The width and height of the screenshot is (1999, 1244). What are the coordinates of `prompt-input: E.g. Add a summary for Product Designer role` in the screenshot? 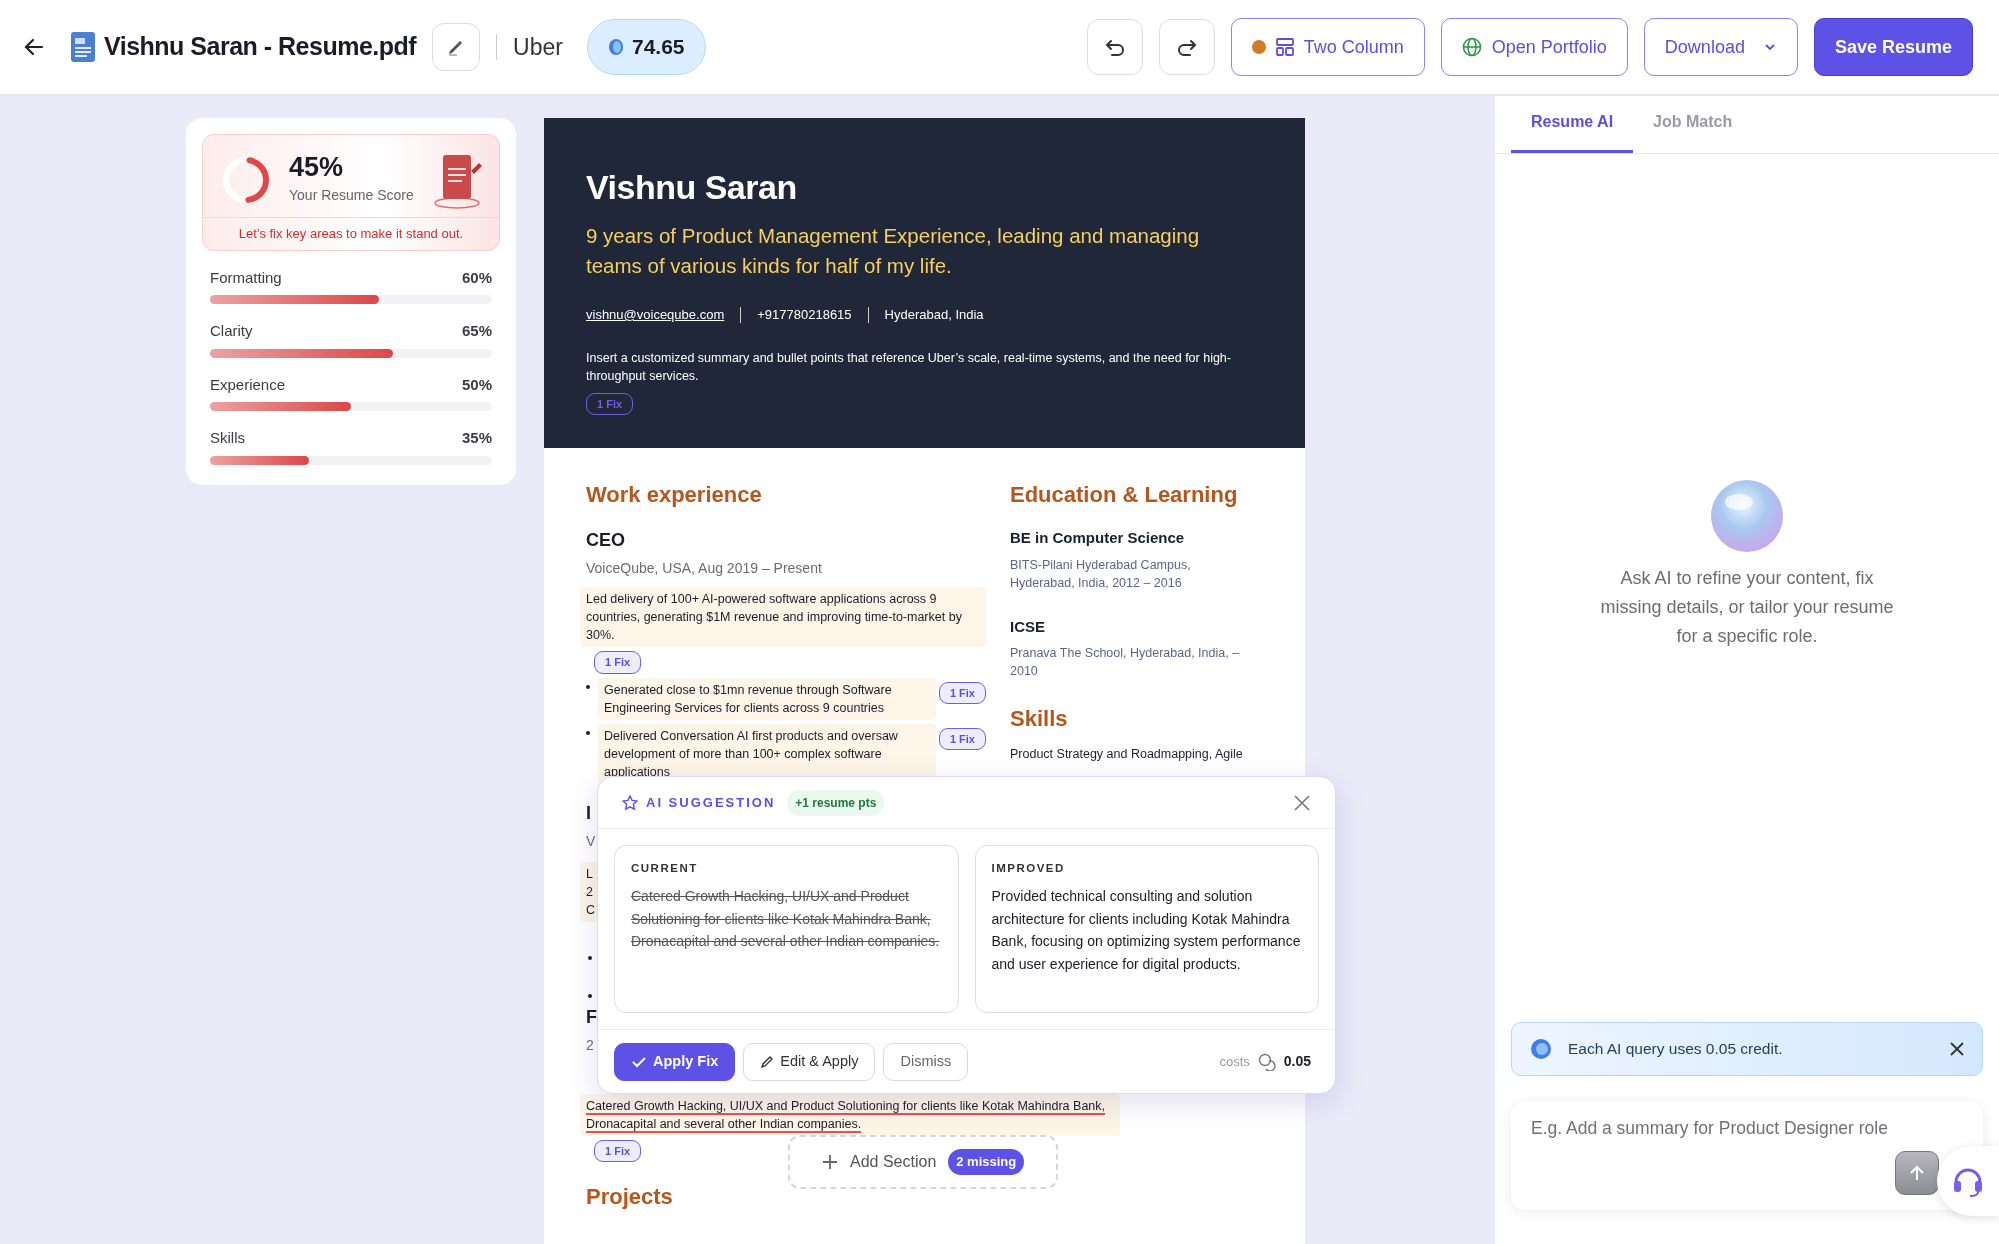 It's located at (1747, 1156).